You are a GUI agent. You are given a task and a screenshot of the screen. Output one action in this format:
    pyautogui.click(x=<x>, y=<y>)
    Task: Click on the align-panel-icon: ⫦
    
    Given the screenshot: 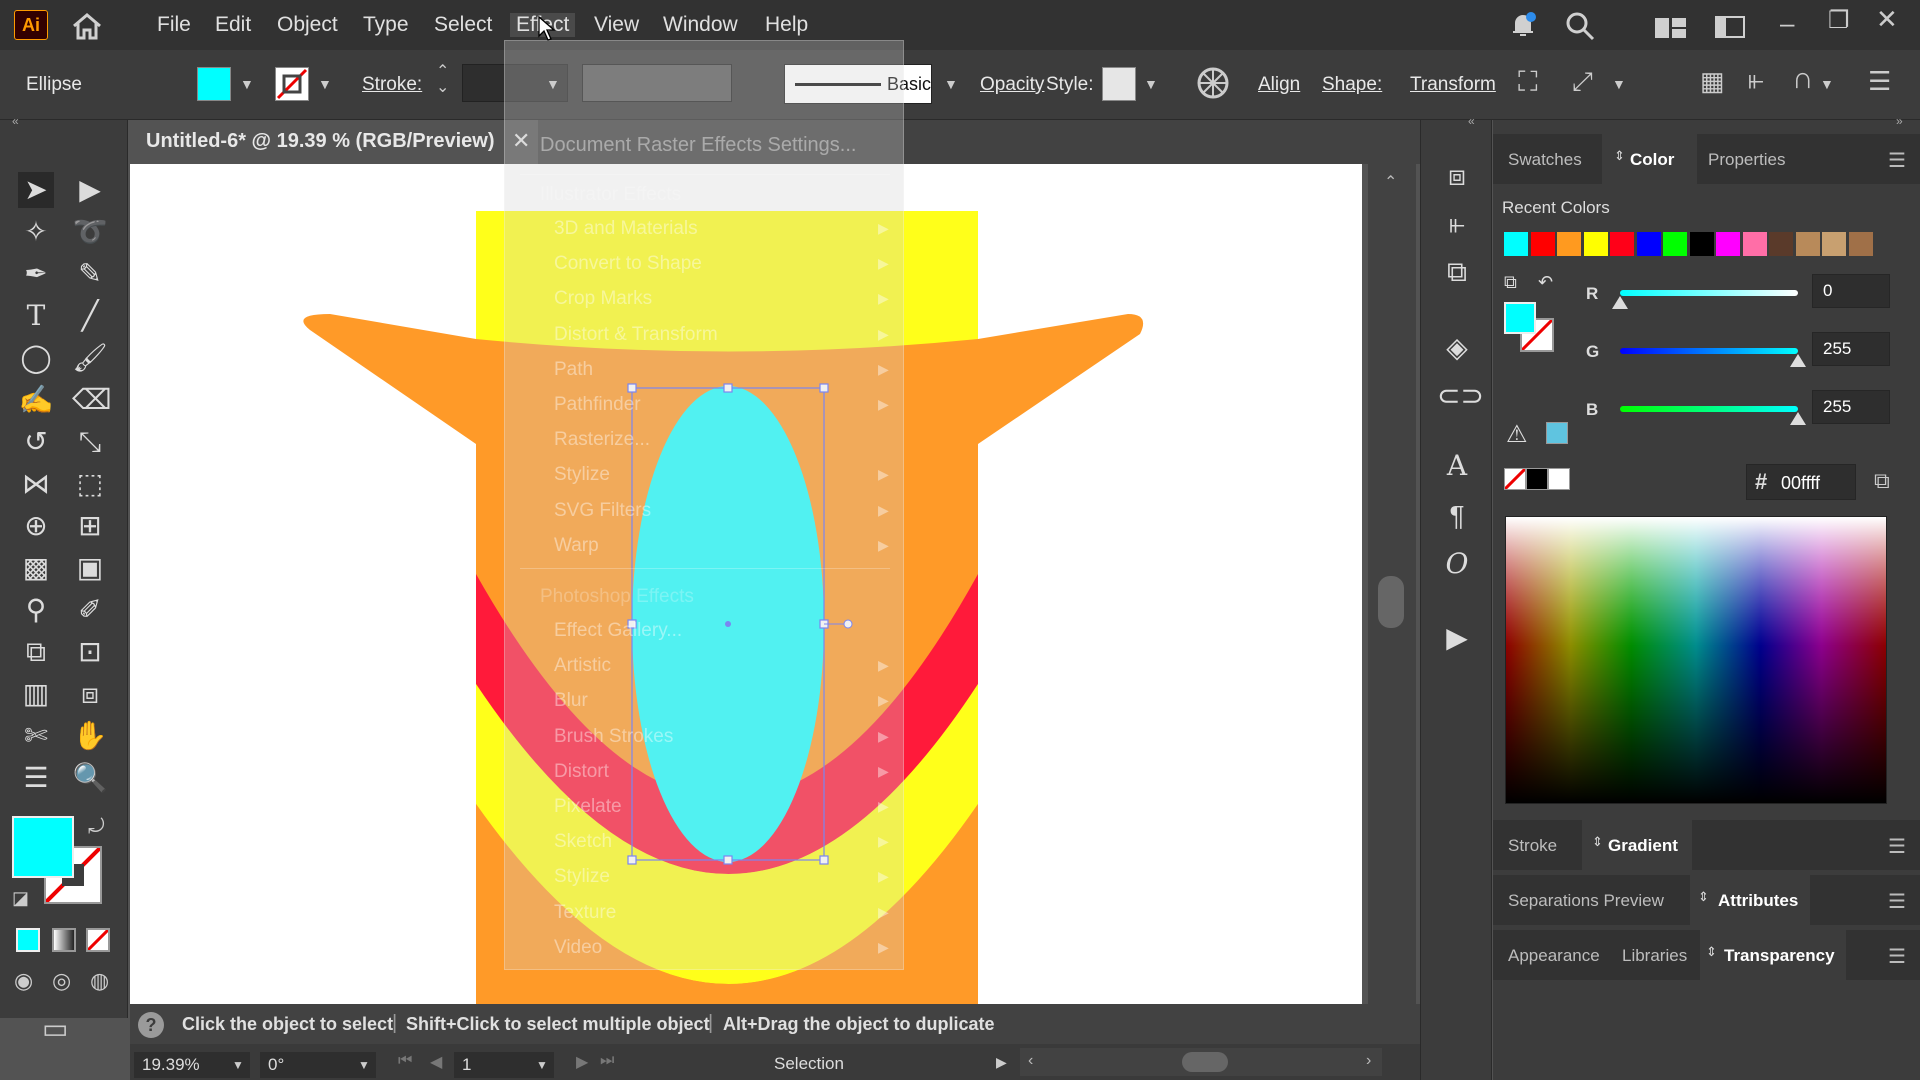 What is the action you would take?
    pyautogui.click(x=1457, y=224)
    